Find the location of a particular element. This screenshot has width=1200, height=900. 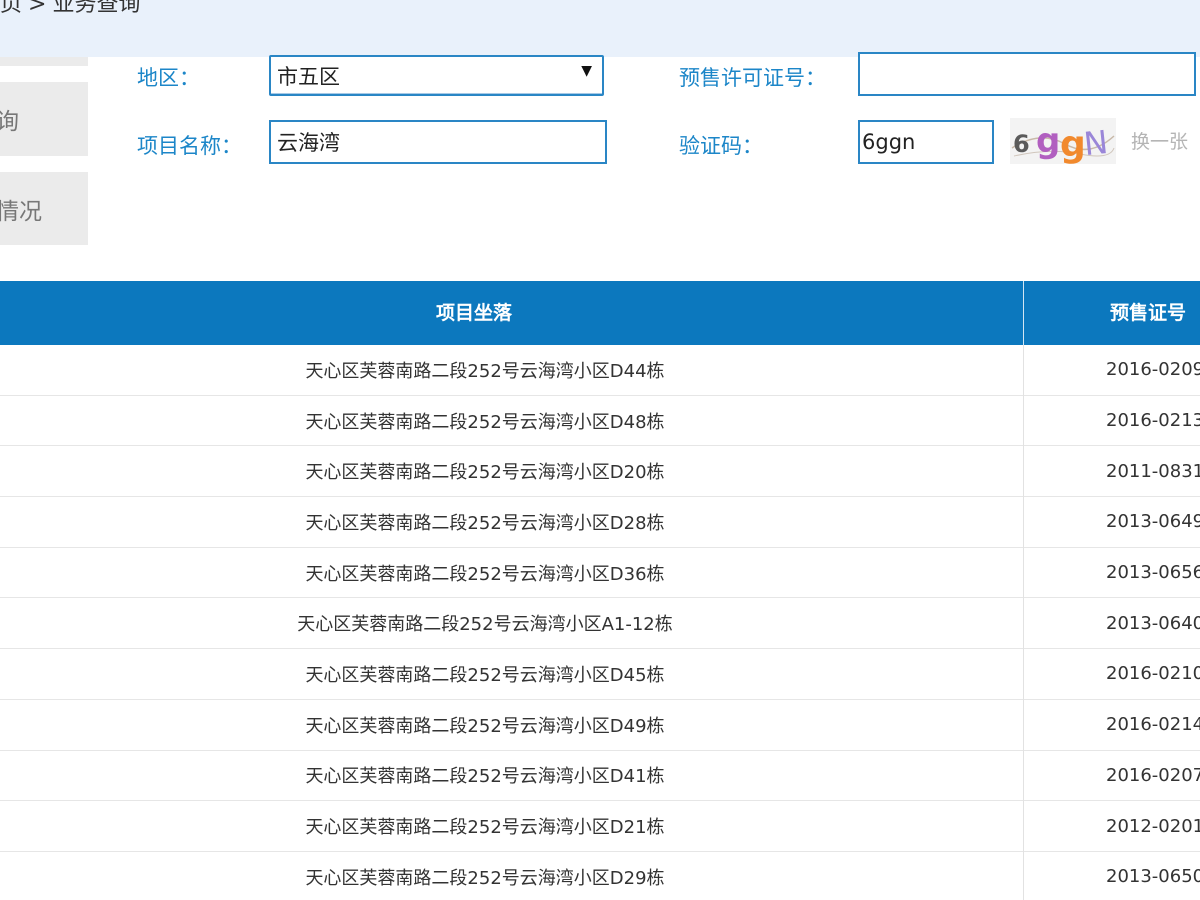

cell-permit: 2011-0831 is located at coordinates (1153, 471).